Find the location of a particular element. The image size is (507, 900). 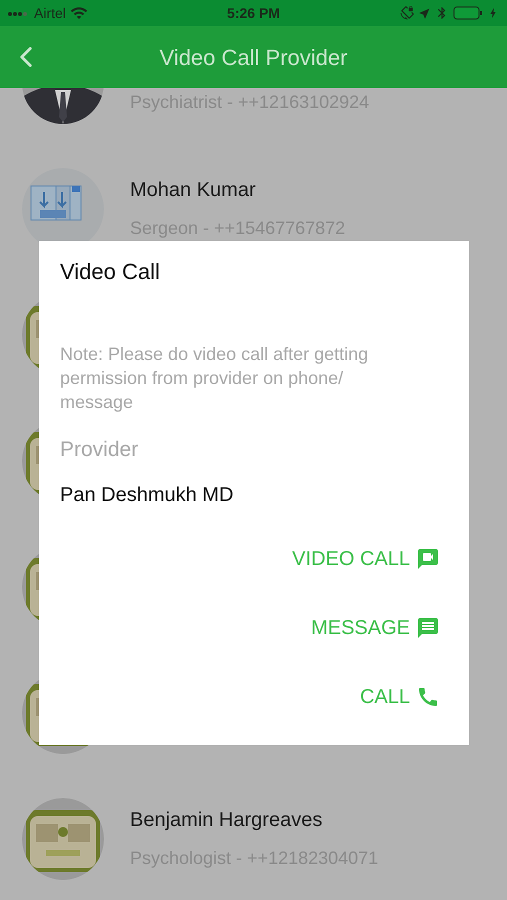

message-icon is located at coordinates (428, 628).